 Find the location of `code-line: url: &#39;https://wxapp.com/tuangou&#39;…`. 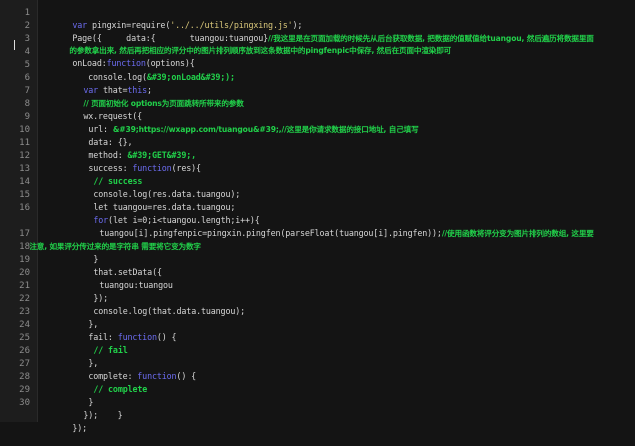

code-line: url: &#39;https://wxapp.com/tuangou&#39;… is located at coordinates (253, 129).